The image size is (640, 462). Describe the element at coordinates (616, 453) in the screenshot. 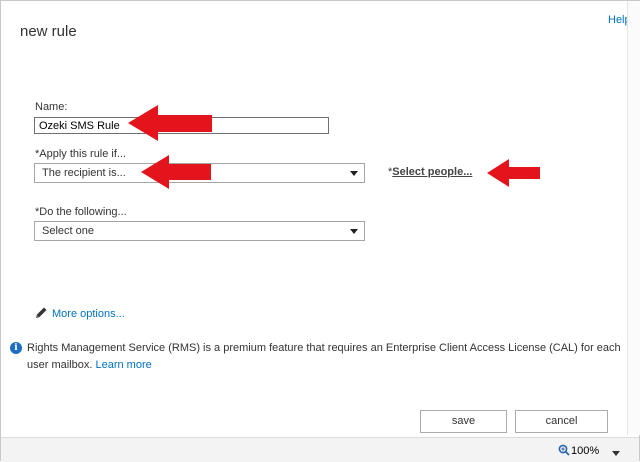

I see `zoom-dropdown-icon` at that location.